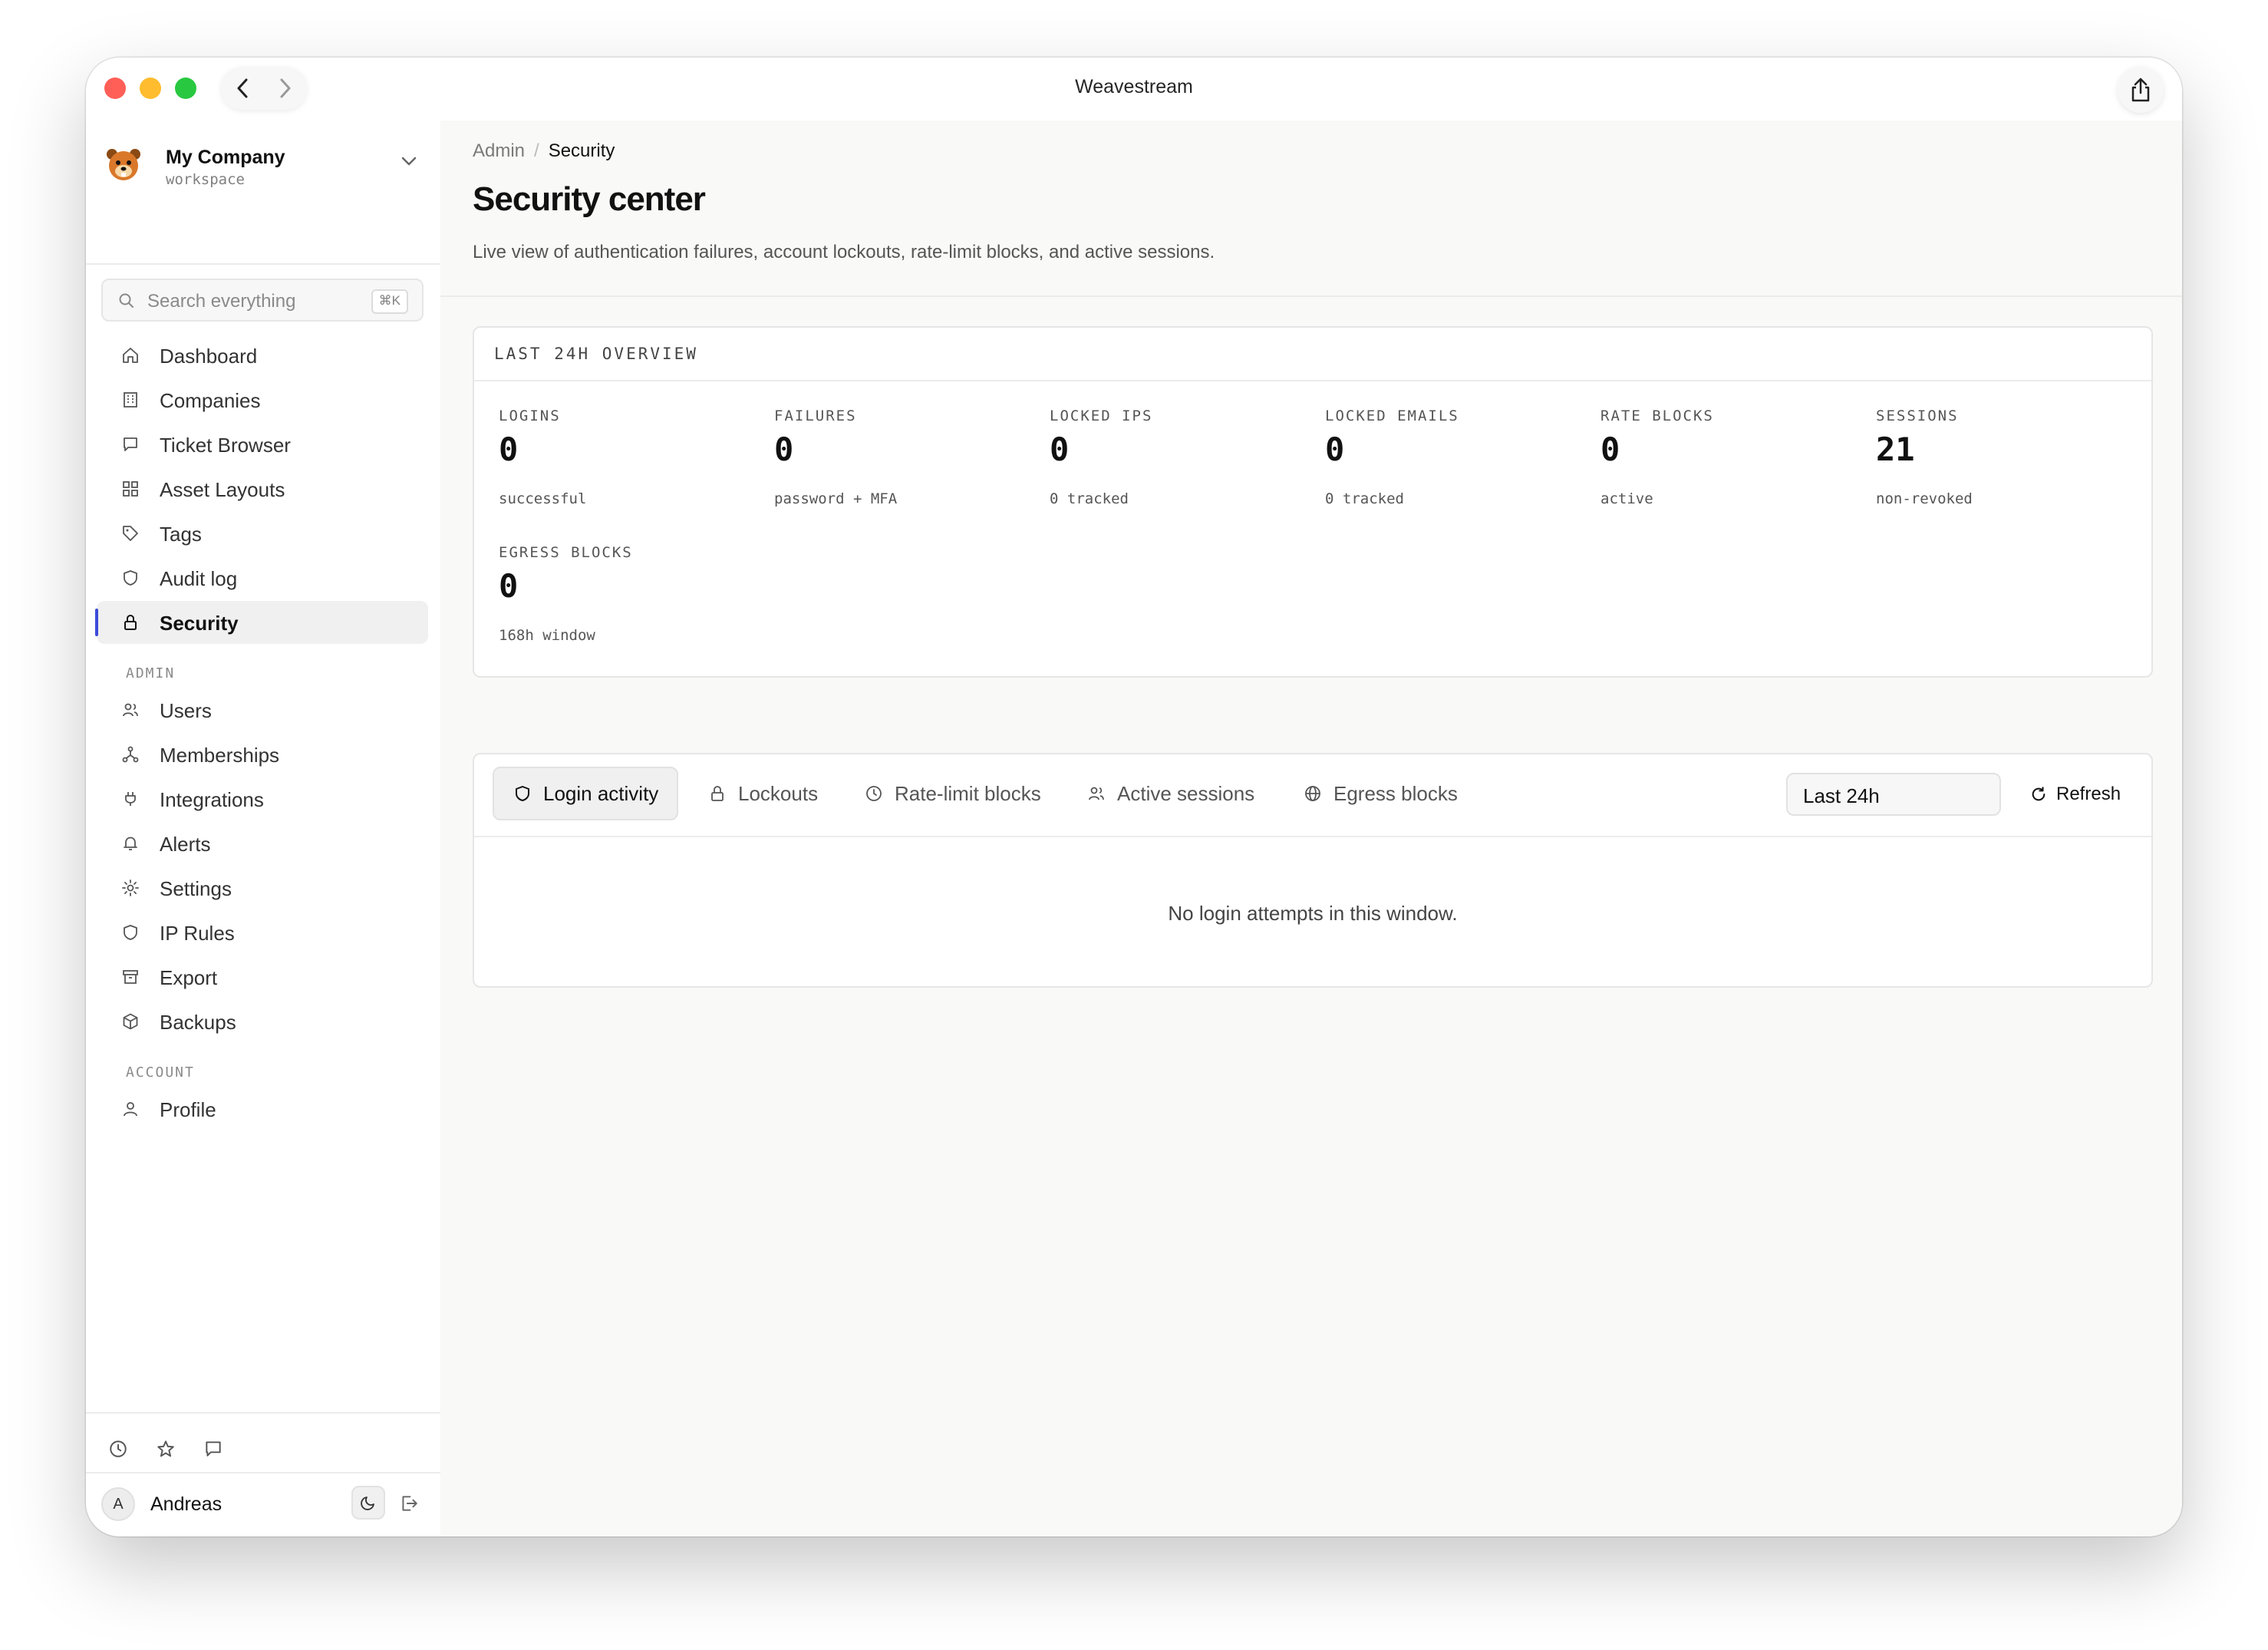 The height and width of the screenshot is (1650, 2268). Describe the element at coordinates (200, 623) in the screenshot. I see `sidebar-item-label: Security` at that location.